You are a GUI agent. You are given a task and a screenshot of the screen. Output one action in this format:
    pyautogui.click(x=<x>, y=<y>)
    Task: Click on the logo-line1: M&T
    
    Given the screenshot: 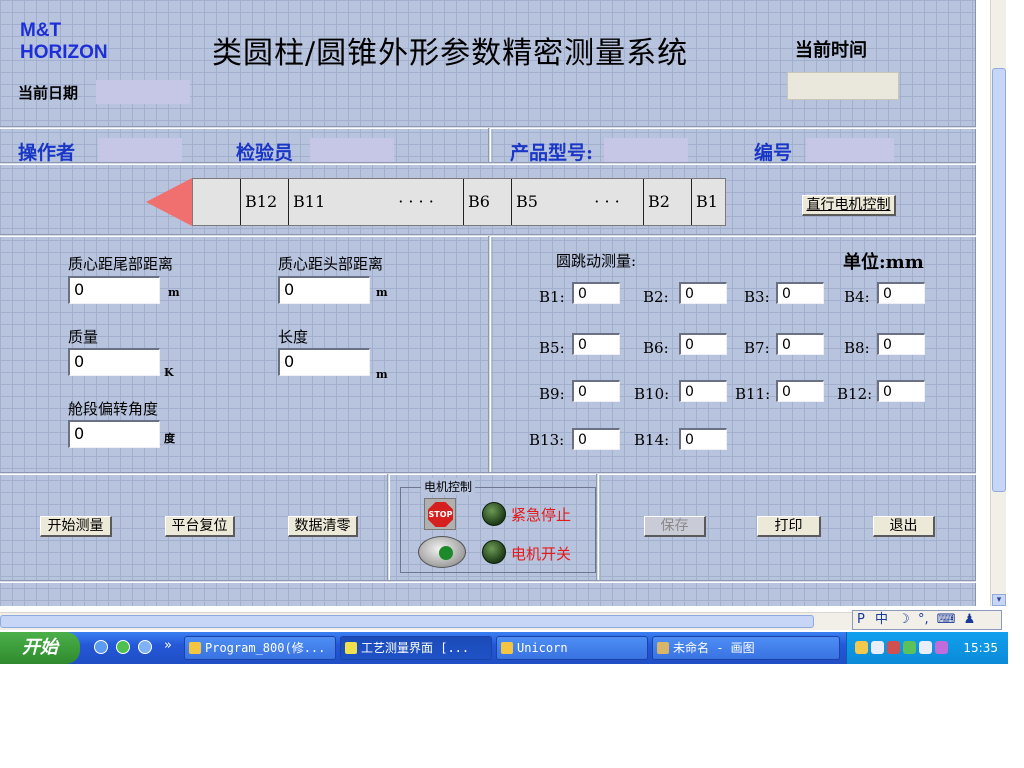 What is the action you would take?
    pyautogui.click(x=41, y=30)
    